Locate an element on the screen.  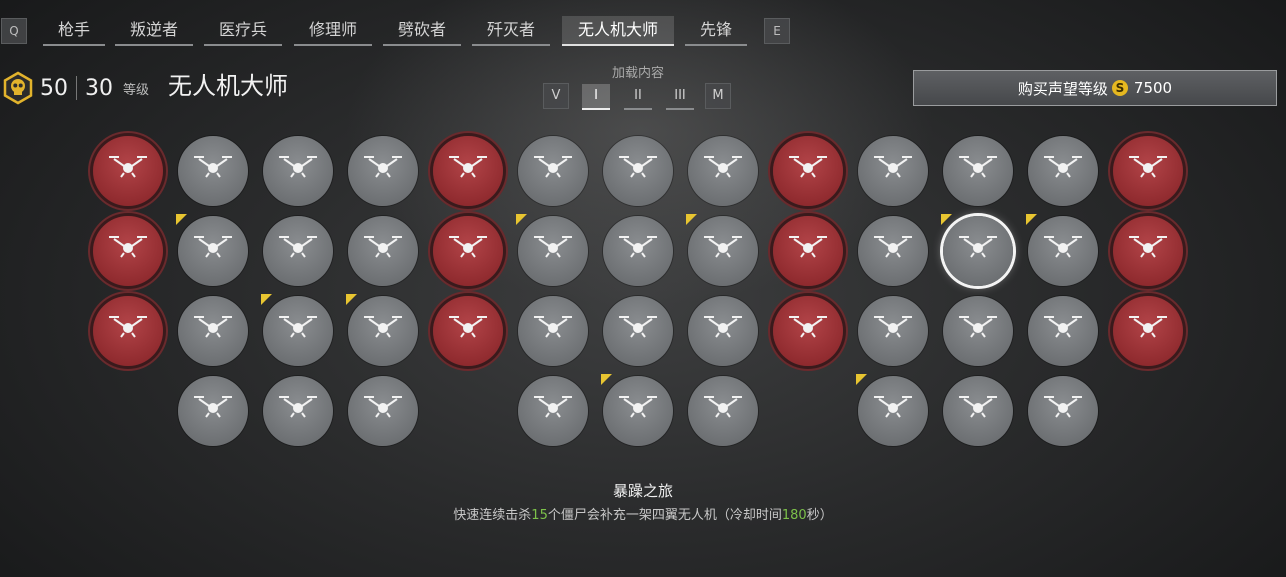
tab-renegade: 叛逆者 is located at coordinates (154, 31).